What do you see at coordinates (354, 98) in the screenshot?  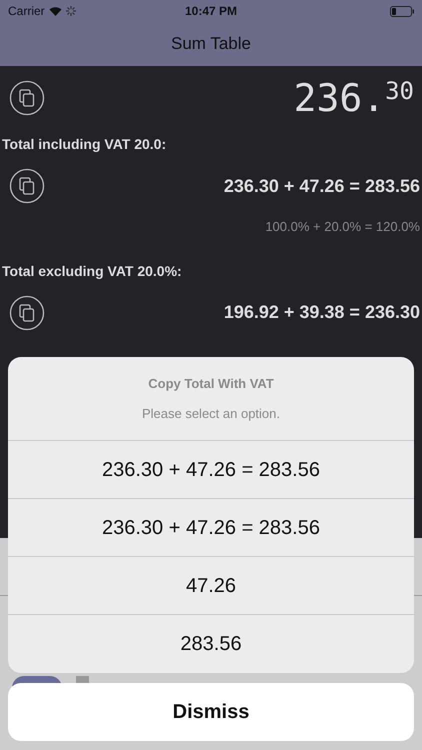 I see `total-amount: 236.$^{30}$` at bounding box center [354, 98].